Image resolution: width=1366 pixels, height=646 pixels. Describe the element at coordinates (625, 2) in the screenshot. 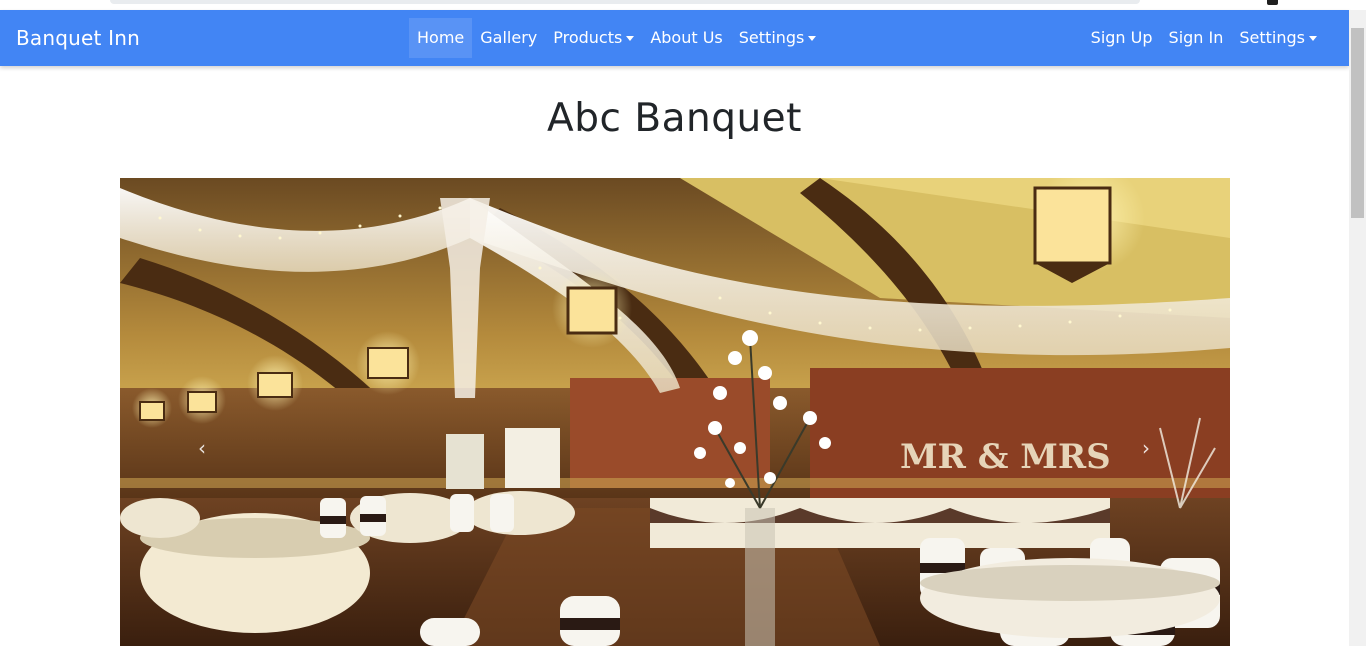

I see `address-bar-edge` at that location.